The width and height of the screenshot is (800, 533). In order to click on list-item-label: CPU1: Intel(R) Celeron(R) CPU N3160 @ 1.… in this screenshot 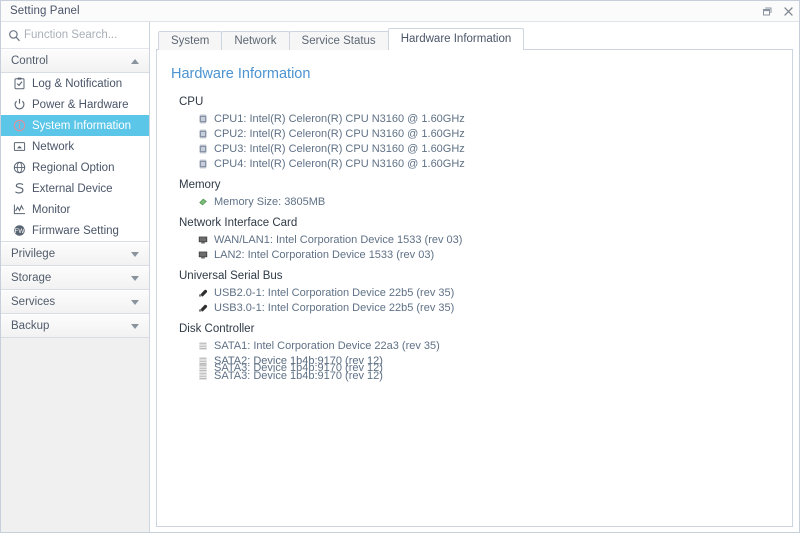, I will do `click(339, 118)`.